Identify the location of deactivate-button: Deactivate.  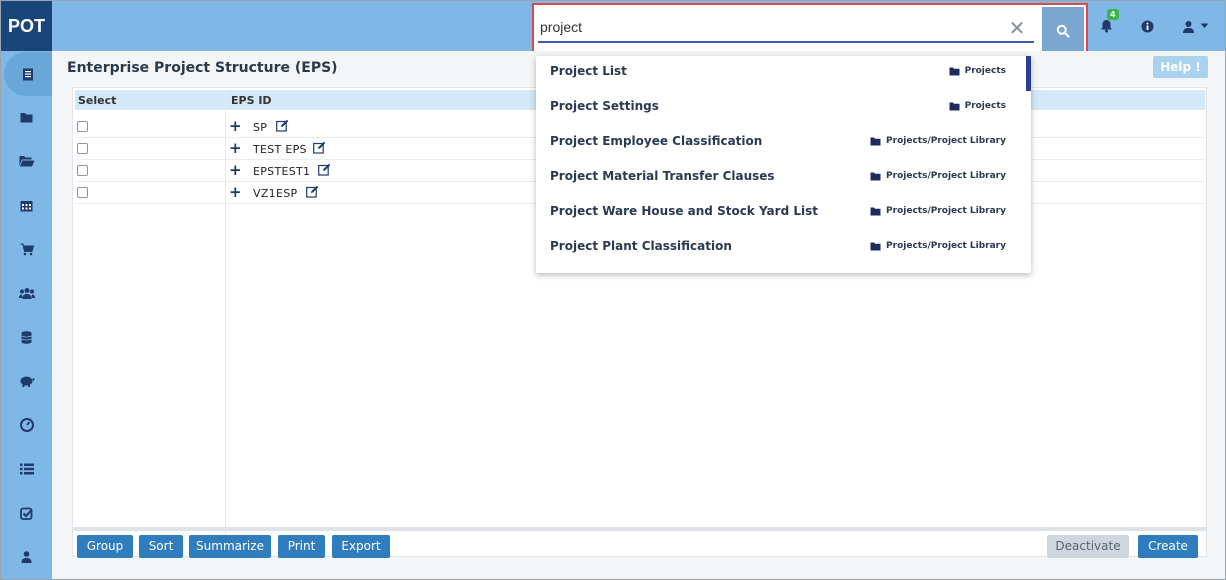
(1088, 546).